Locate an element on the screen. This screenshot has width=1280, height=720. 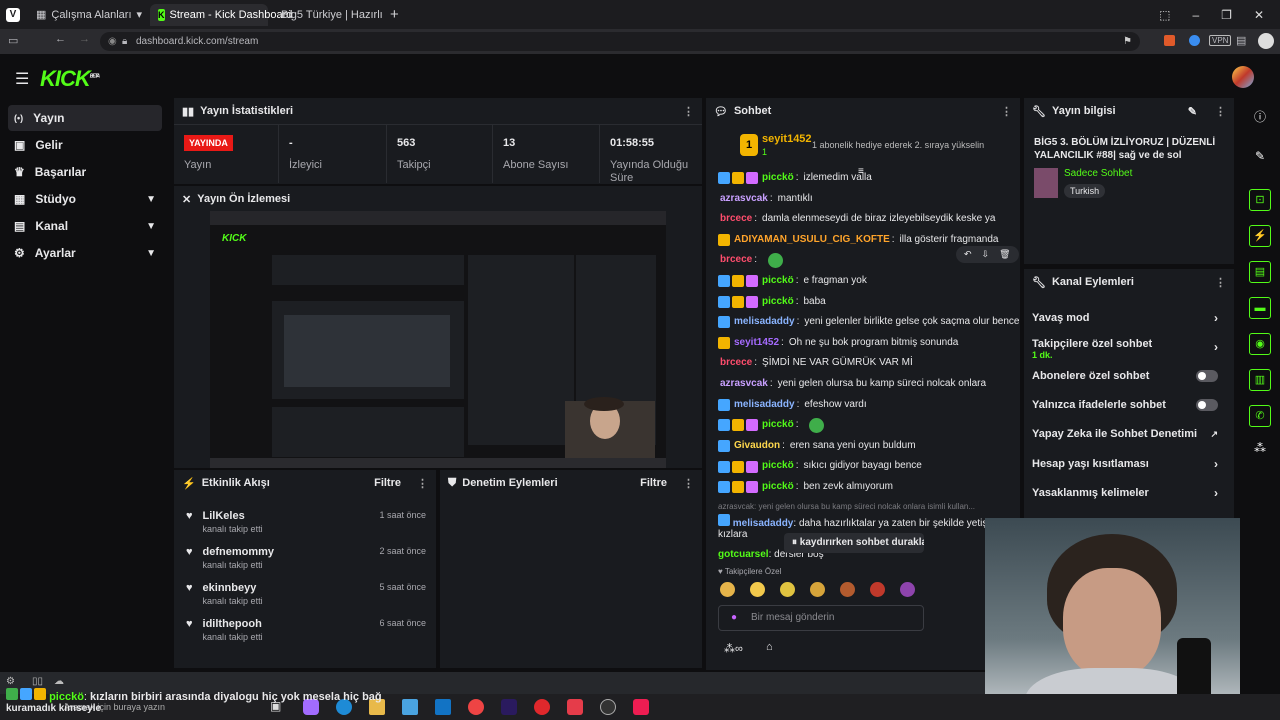
obs-icon is located at coordinates (608, 707).